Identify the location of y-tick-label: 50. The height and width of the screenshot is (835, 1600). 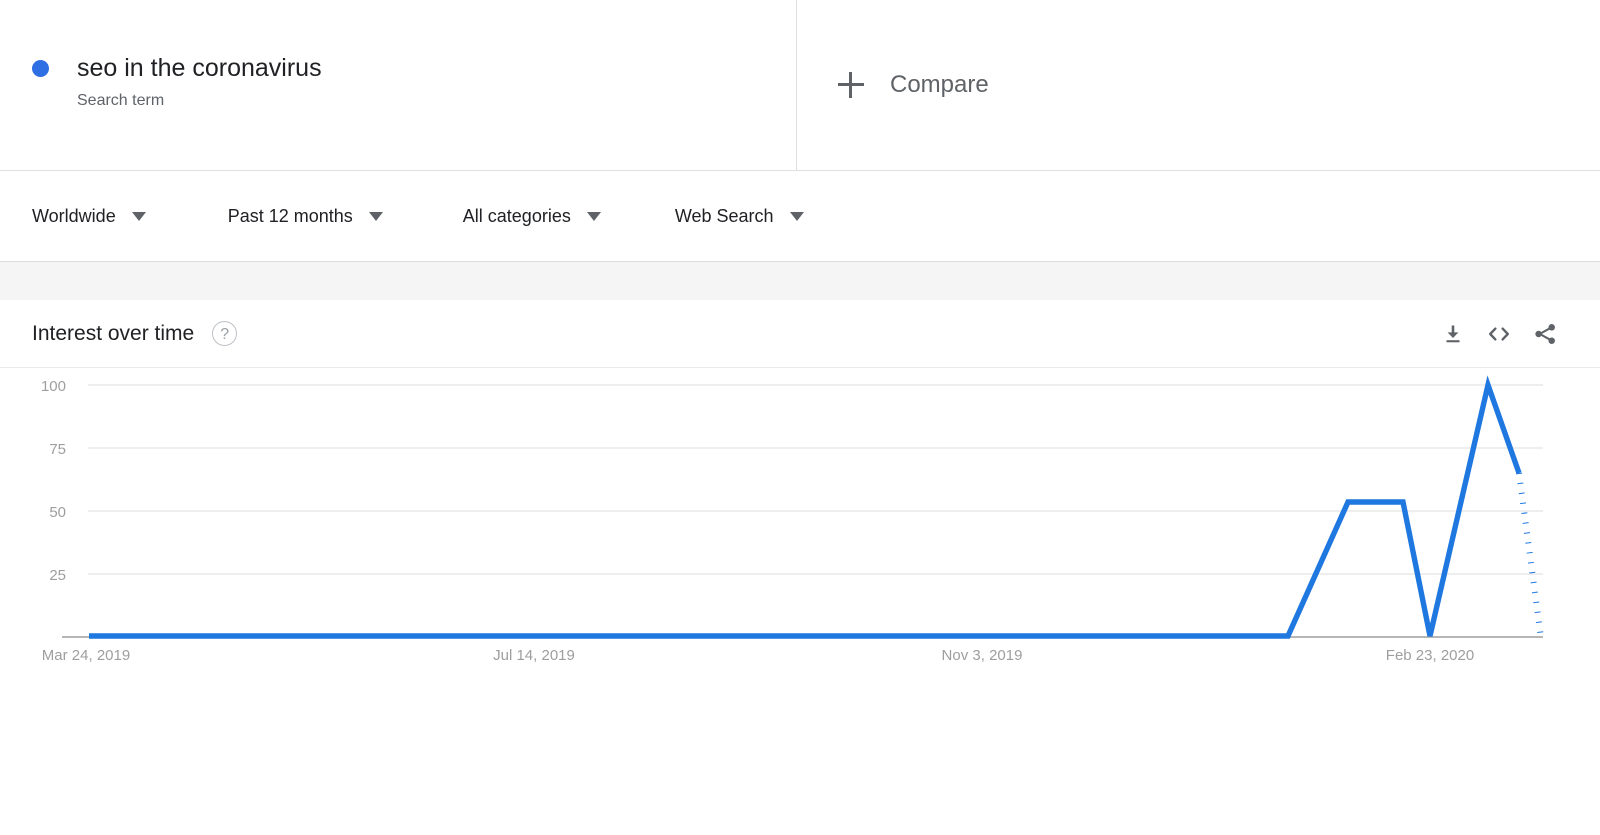
(57, 512).